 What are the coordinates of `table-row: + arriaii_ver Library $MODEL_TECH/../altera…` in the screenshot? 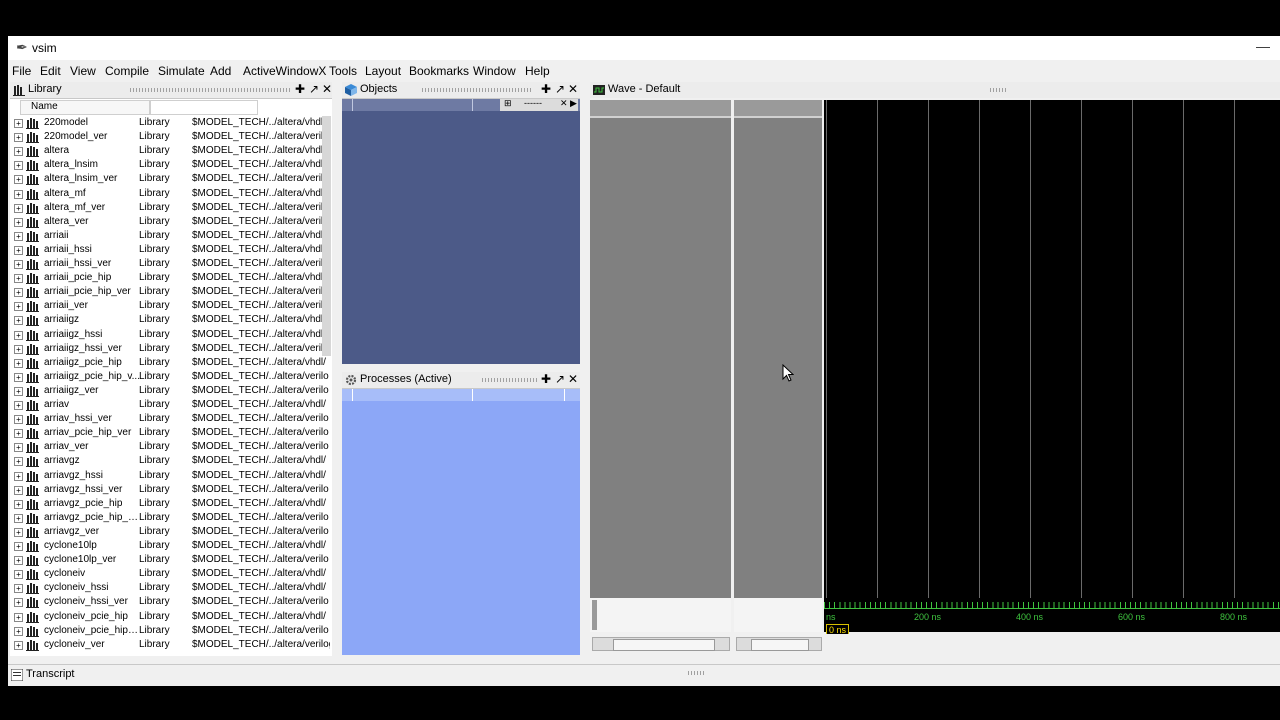 It's located at (171, 306).